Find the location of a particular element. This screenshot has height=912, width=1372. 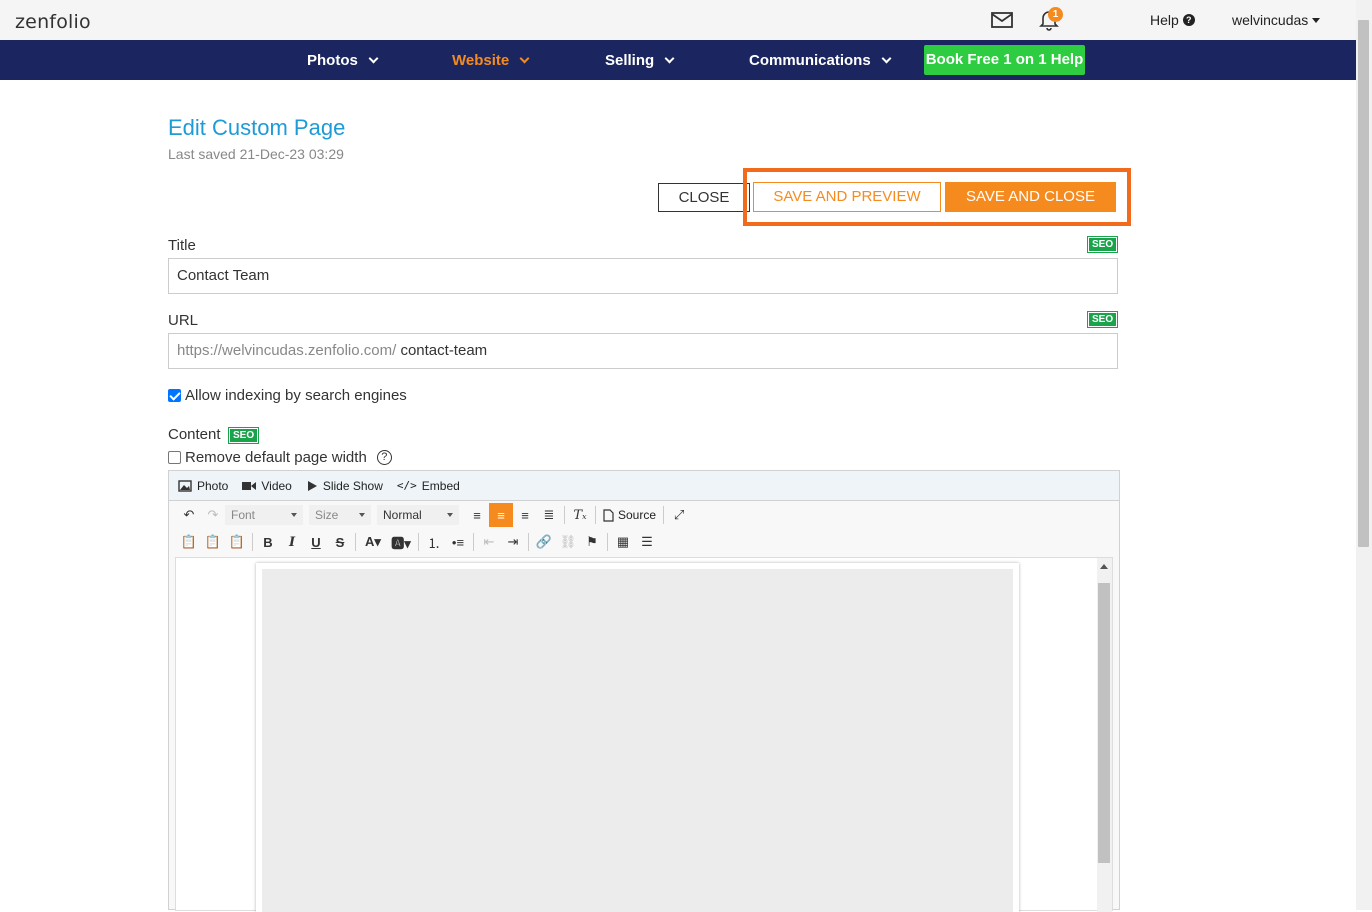

outdent-icon: ⇤ is located at coordinates (489, 542).